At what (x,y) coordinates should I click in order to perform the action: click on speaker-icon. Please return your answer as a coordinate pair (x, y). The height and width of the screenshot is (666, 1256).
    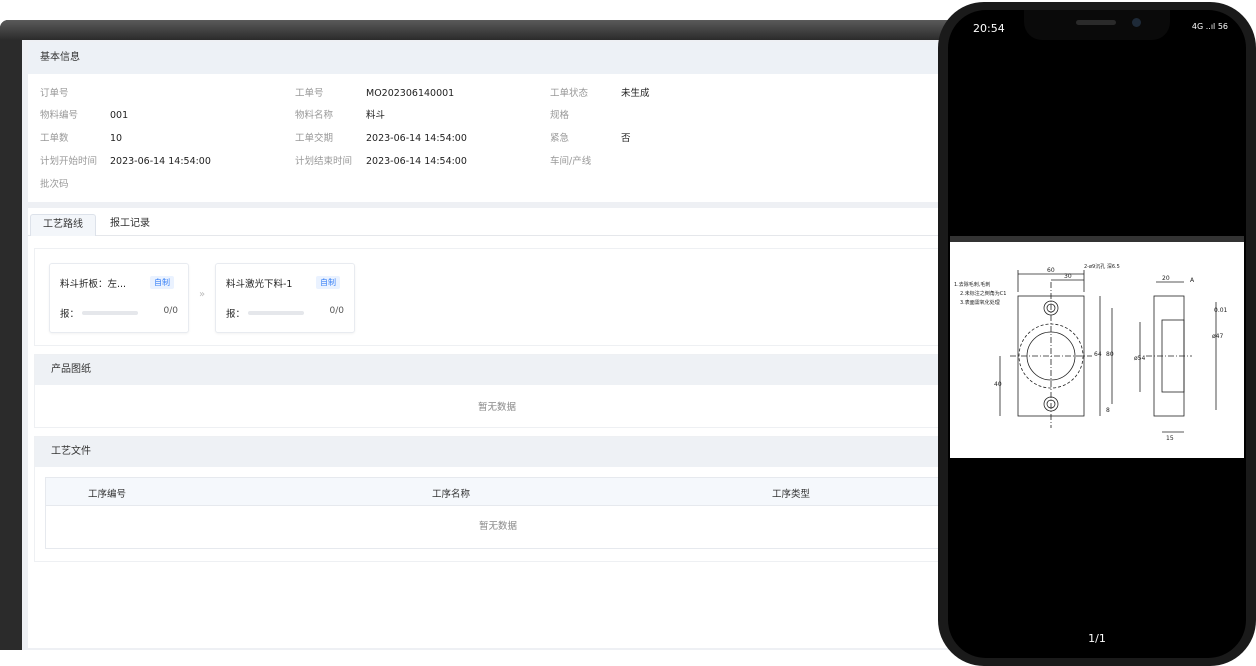
    Looking at the image, I should click on (1096, 22).